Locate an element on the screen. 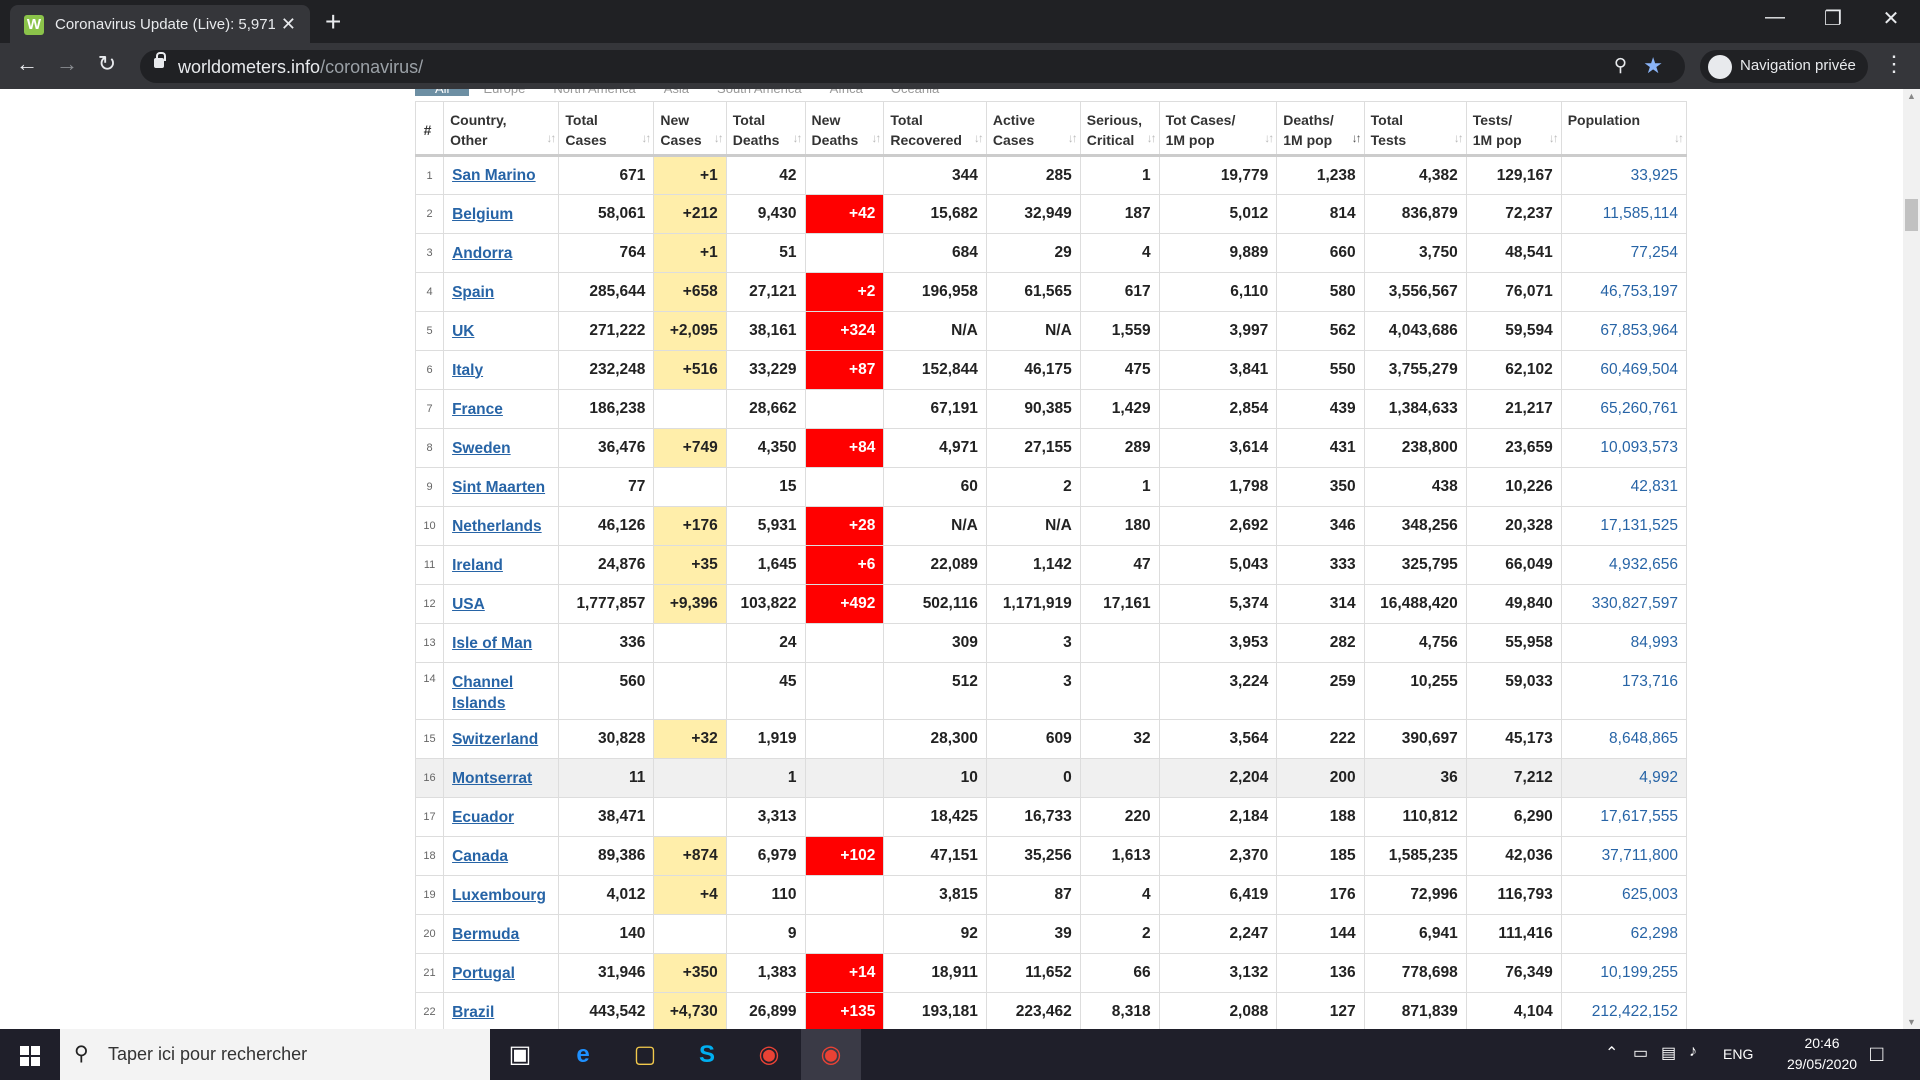 The height and width of the screenshot is (1080, 1920). window-close-icon: ✕ is located at coordinates (1891, 18).